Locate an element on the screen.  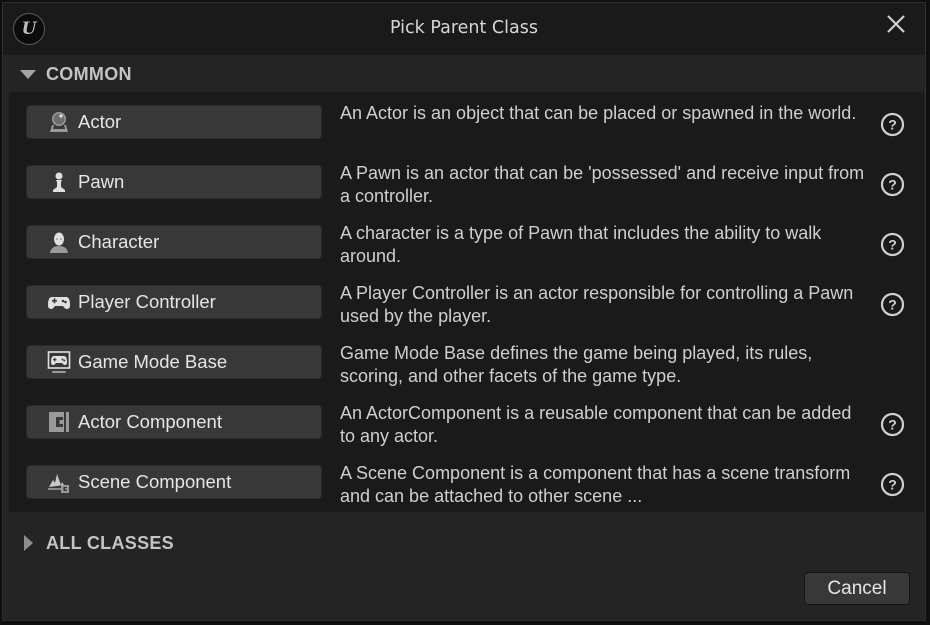
class-label: Actor Component is located at coordinates (150, 421).